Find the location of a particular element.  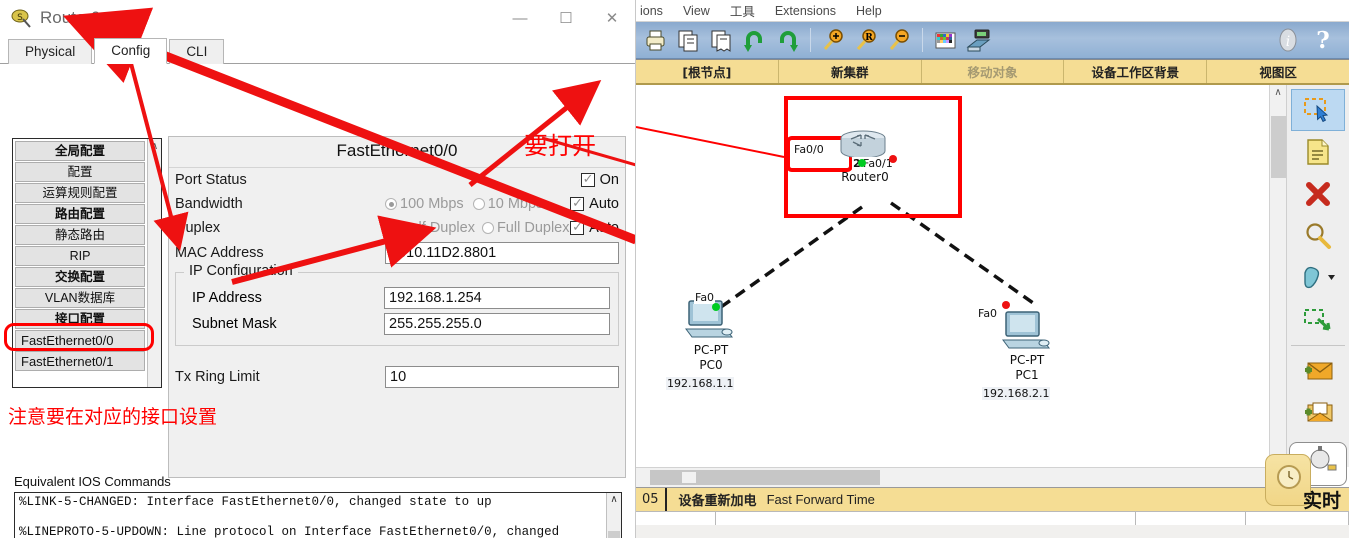

duplex-options: Half Duplex Full Duplex is located at coordinates (477, 228).